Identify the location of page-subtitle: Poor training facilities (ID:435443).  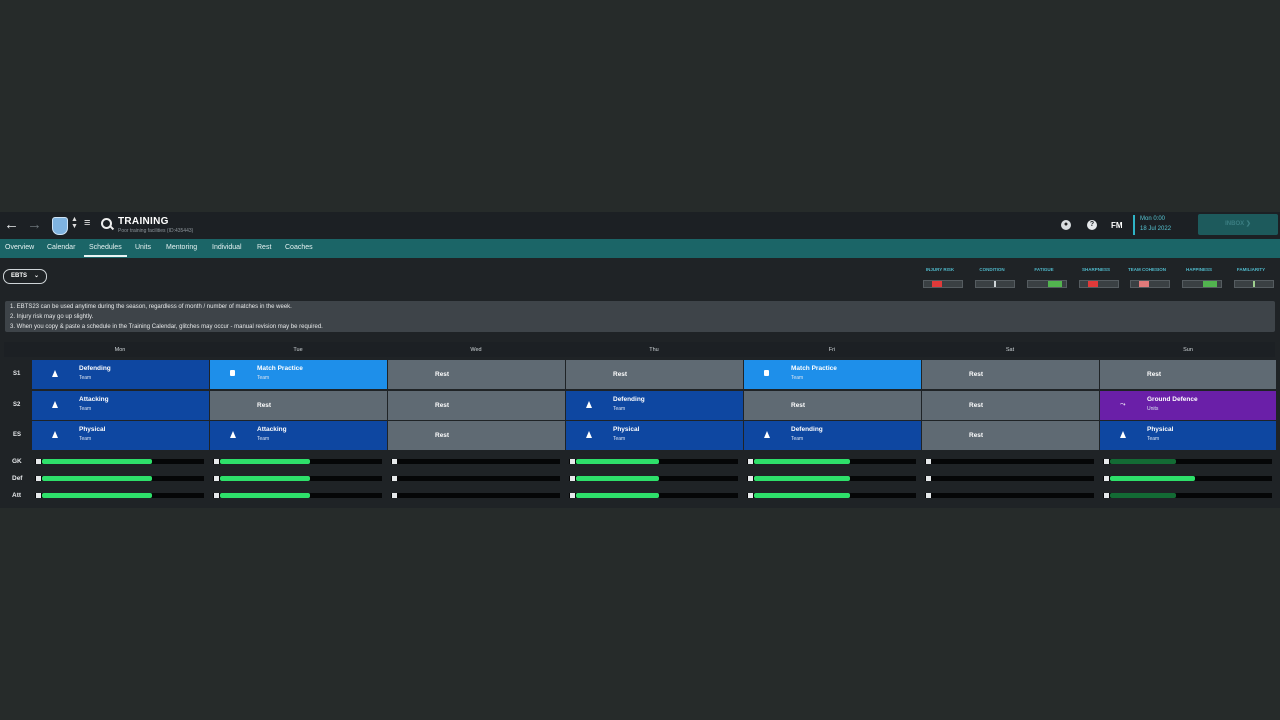
(156, 231).